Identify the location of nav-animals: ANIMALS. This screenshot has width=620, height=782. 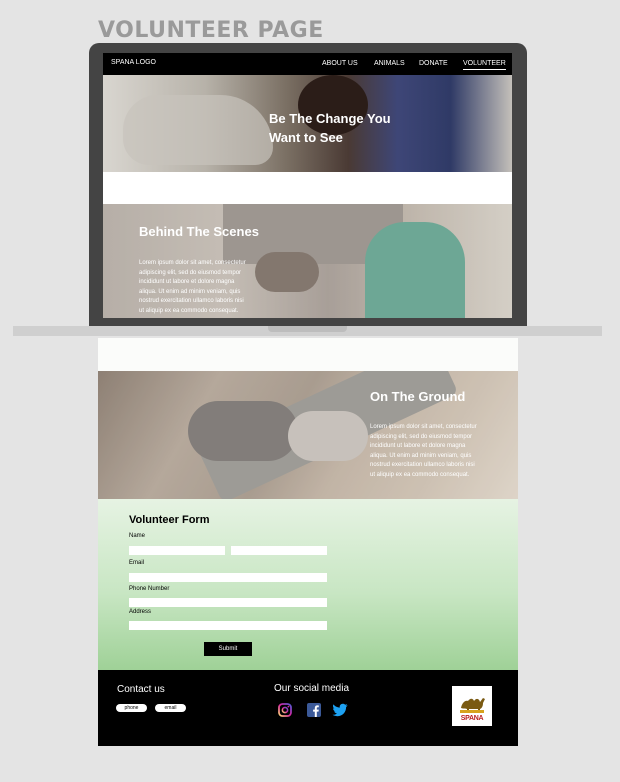
(389, 63).